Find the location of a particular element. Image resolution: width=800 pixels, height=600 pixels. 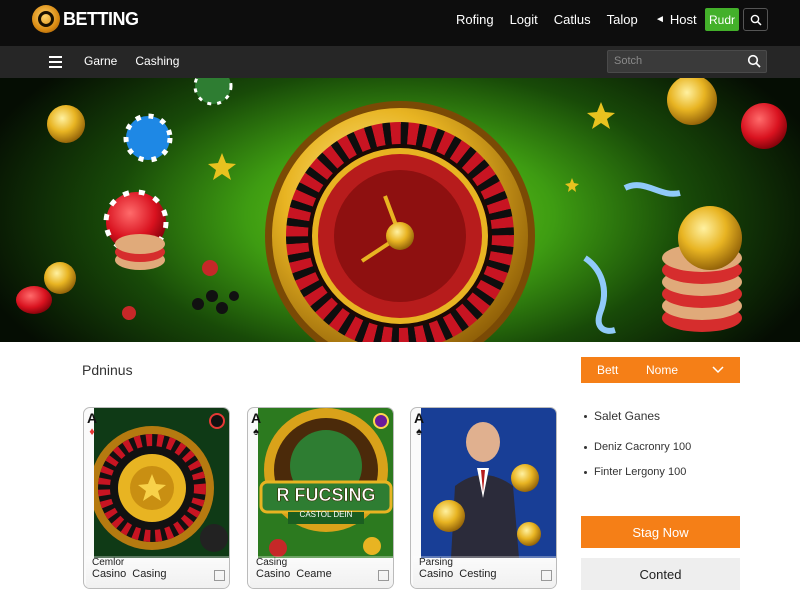

host-label: Host is located at coordinates (683, 19).